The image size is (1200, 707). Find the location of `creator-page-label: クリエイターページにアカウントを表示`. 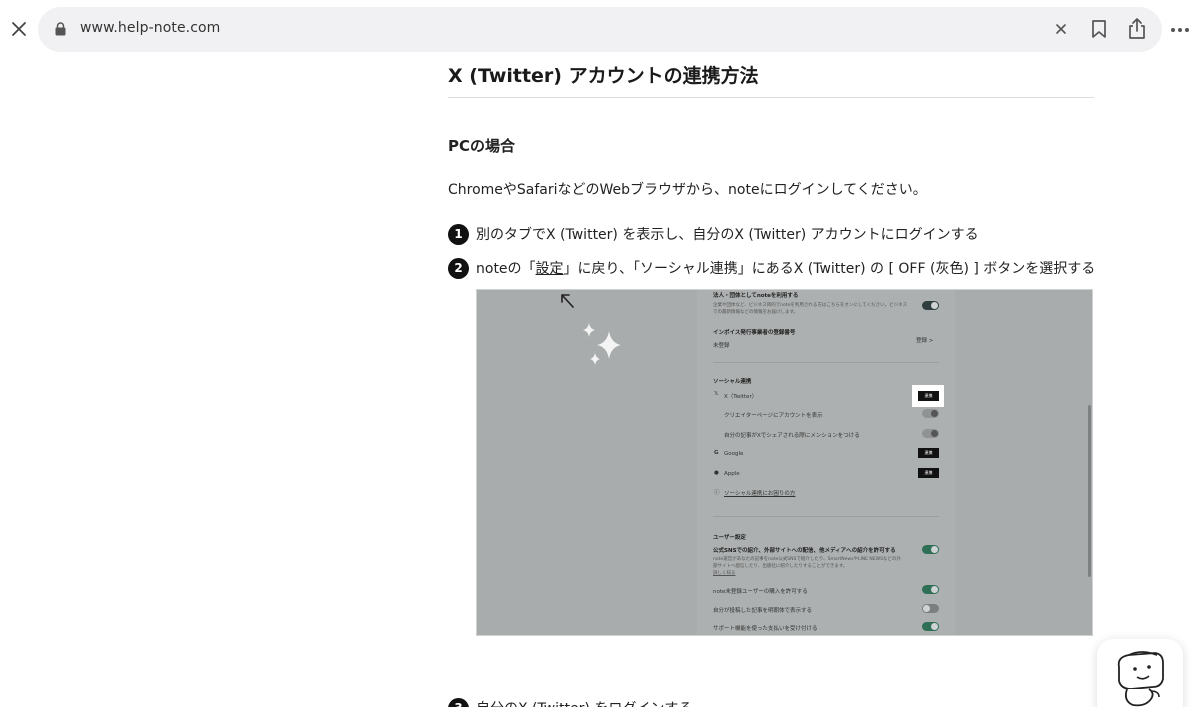

creator-page-label: クリエイターページにアカウントを表示 is located at coordinates (773, 416).